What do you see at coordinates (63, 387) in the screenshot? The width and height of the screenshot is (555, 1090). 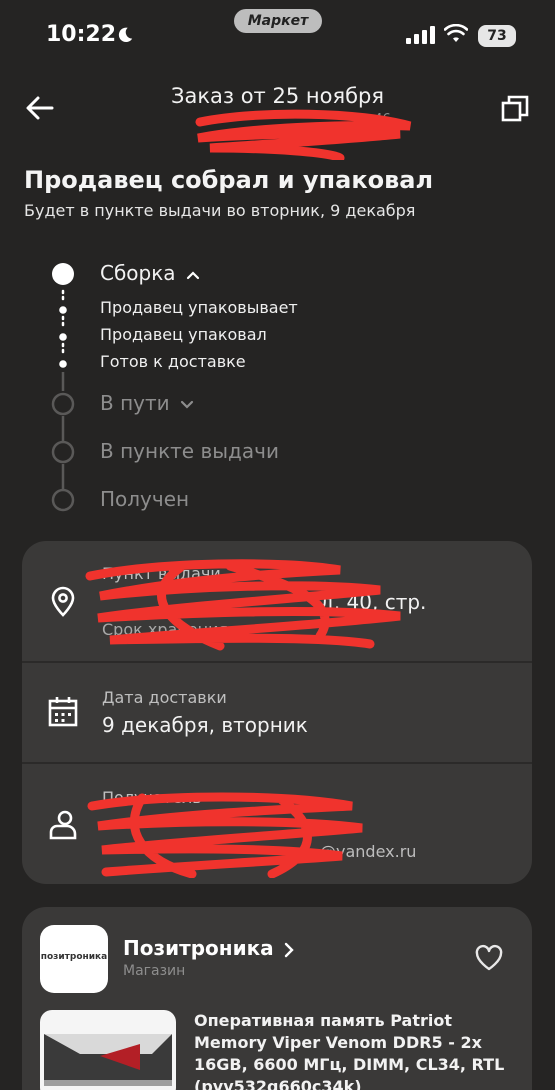 I see `timeline-track` at bounding box center [63, 387].